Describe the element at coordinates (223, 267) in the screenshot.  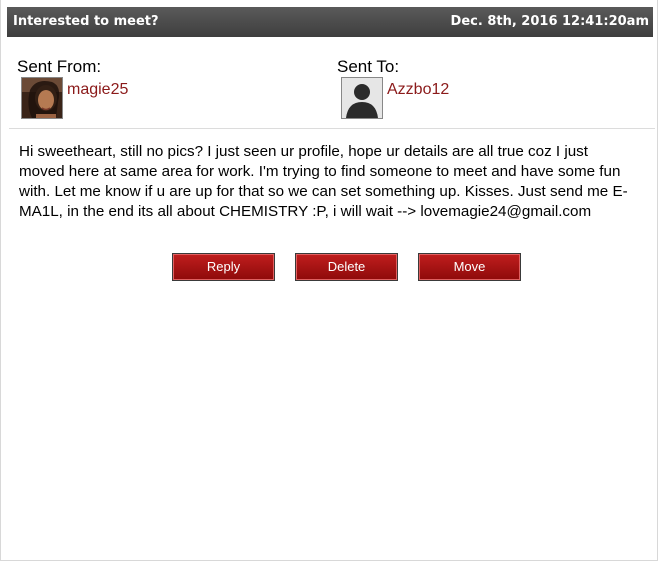
I see `reply-button: Reply` at that location.